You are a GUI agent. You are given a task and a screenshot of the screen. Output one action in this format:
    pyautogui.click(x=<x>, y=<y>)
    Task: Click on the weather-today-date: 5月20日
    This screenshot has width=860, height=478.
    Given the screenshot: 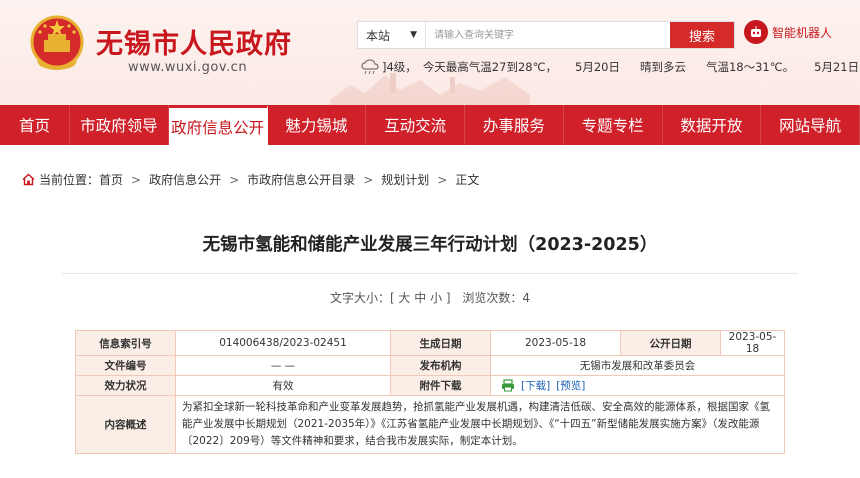 What is the action you would take?
    pyautogui.click(x=597, y=67)
    